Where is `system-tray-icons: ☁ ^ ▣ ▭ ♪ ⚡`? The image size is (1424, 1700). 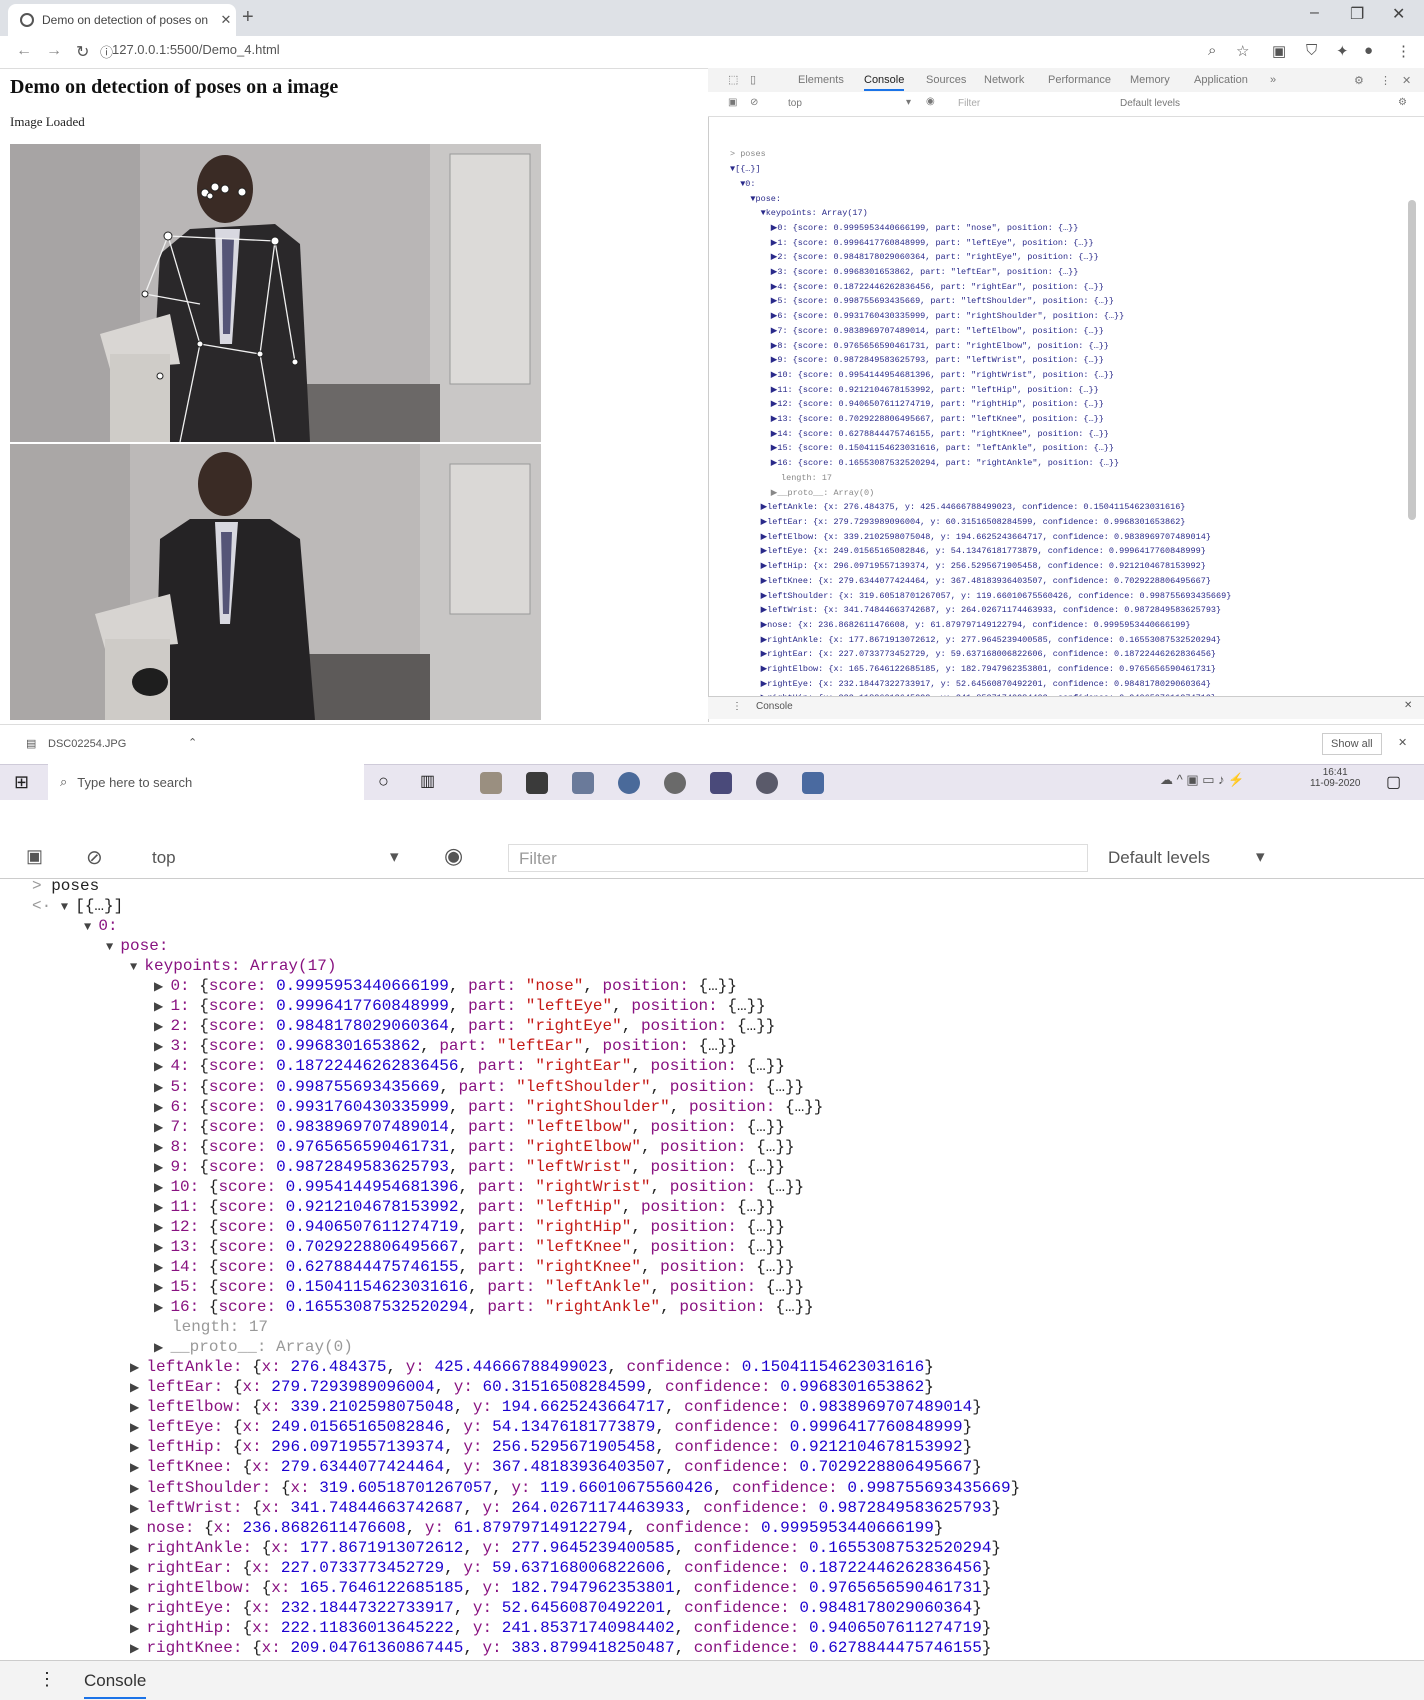 system-tray-icons: ☁ ^ ▣ ▭ ♪ ⚡ is located at coordinates (1202, 780).